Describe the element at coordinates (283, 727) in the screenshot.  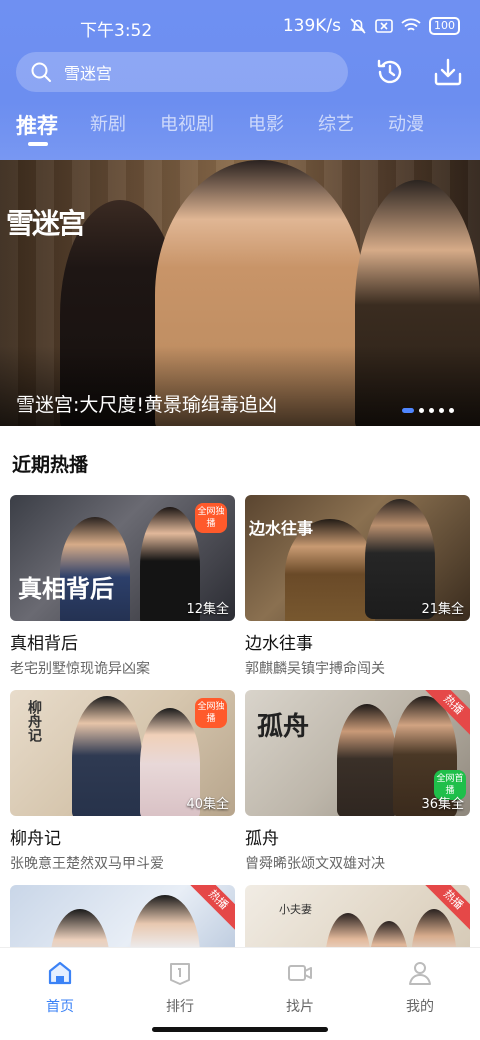
I see `poster-title-art: 孤舟` at that location.